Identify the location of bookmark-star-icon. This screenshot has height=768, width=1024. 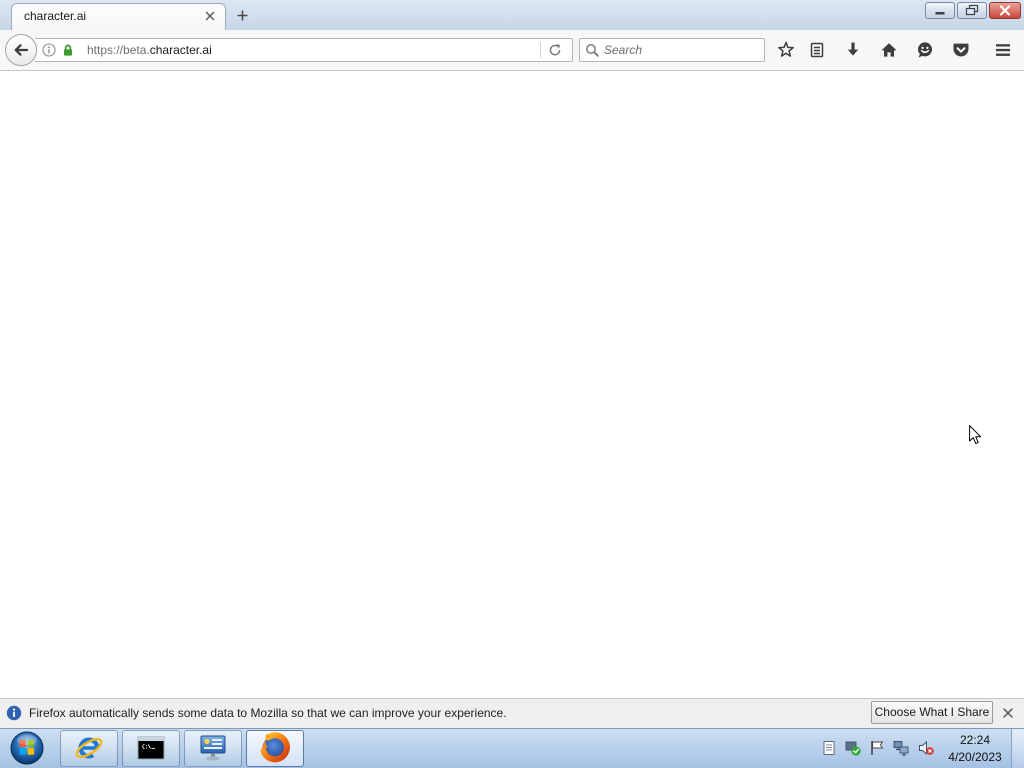
(786, 49).